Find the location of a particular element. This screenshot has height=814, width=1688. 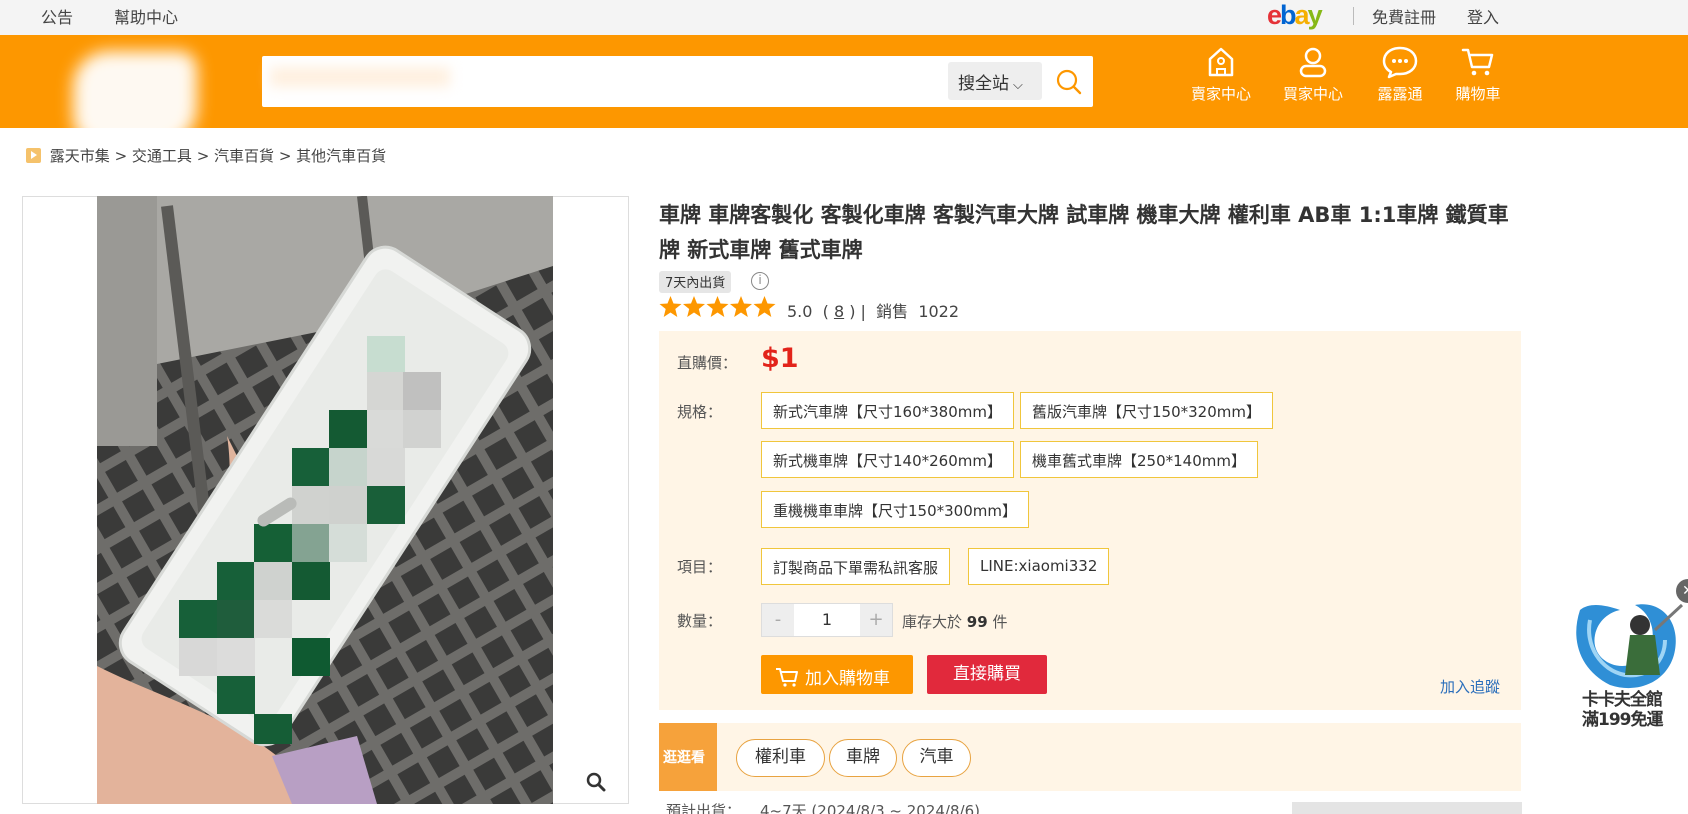

top-bar: 公告 幫助中心 ebay 免費註冊 登入 is located at coordinates (844, 17).